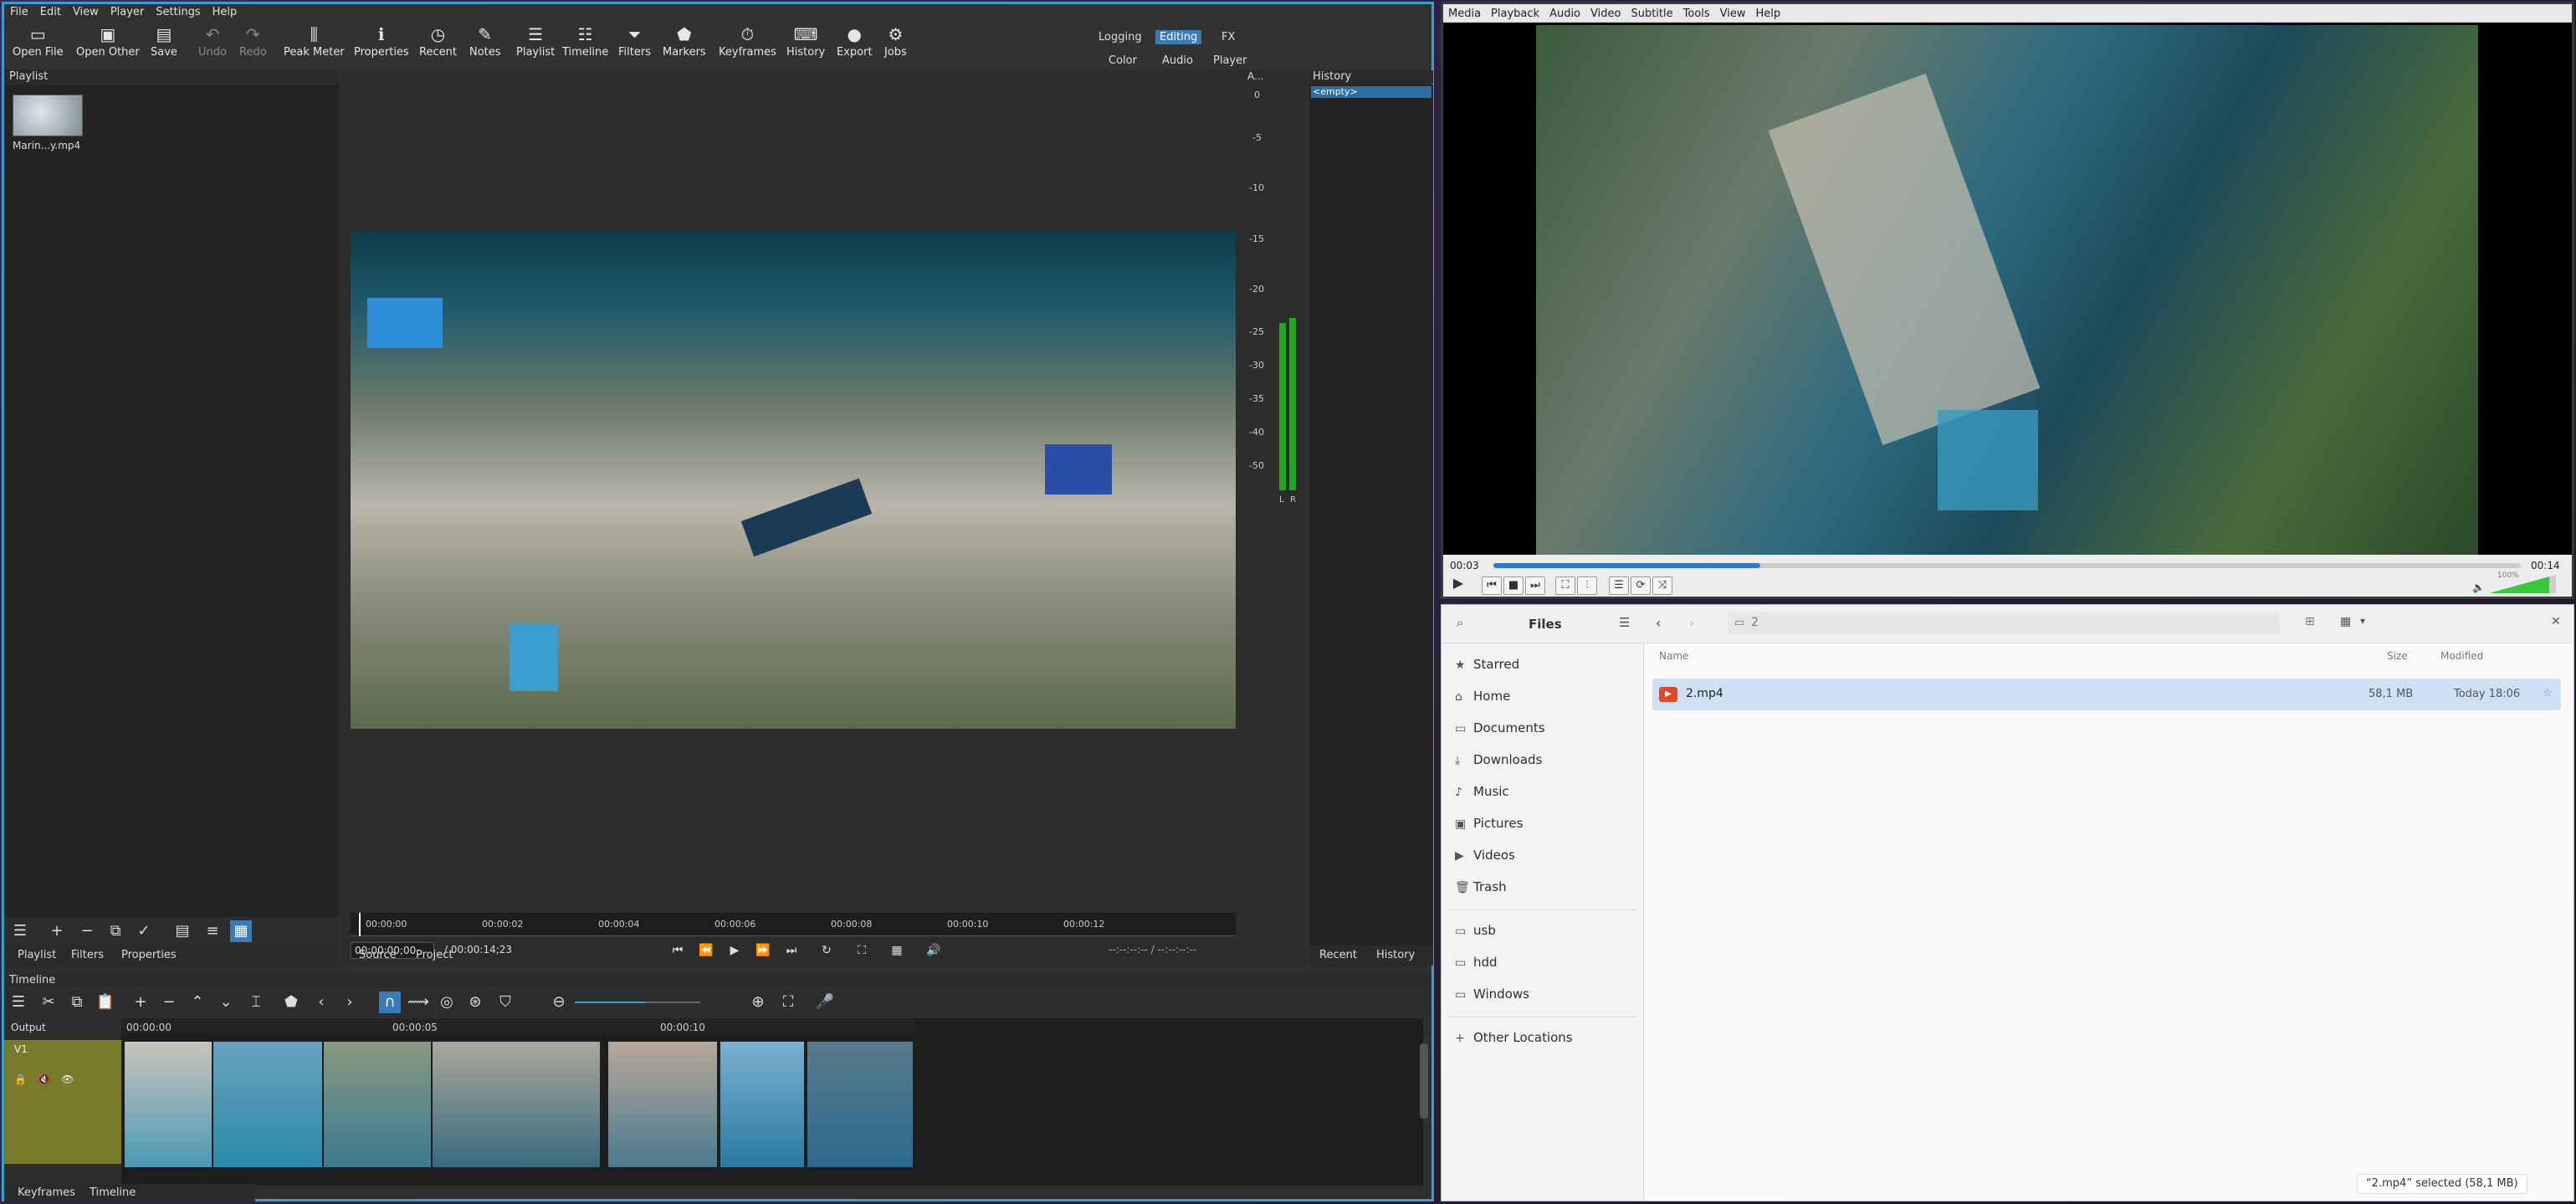 This screenshot has width=2576, height=1204. What do you see at coordinates (226, 1002) in the screenshot?
I see `overwrite-icon: ⌄` at bounding box center [226, 1002].